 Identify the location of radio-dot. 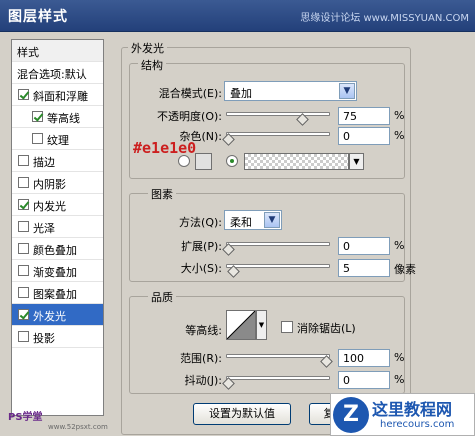
(232, 161).